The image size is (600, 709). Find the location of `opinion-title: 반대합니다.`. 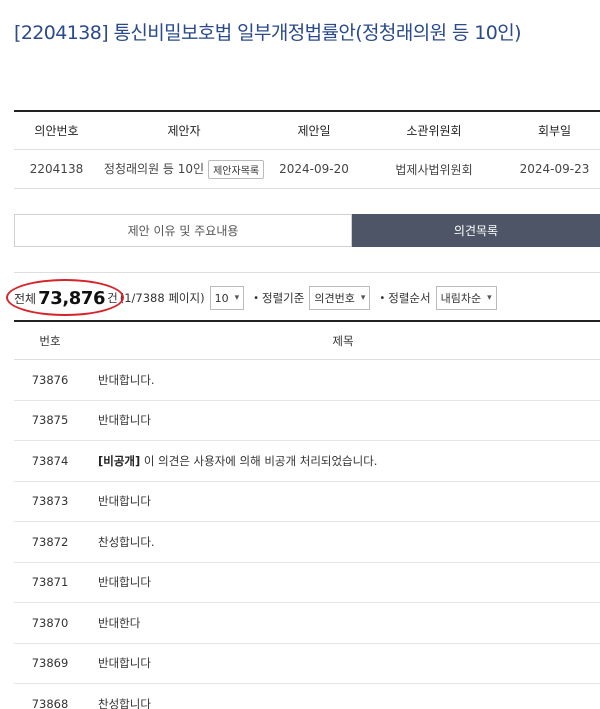

opinion-title: 반대합니다. is located at coordinates (126, 379).